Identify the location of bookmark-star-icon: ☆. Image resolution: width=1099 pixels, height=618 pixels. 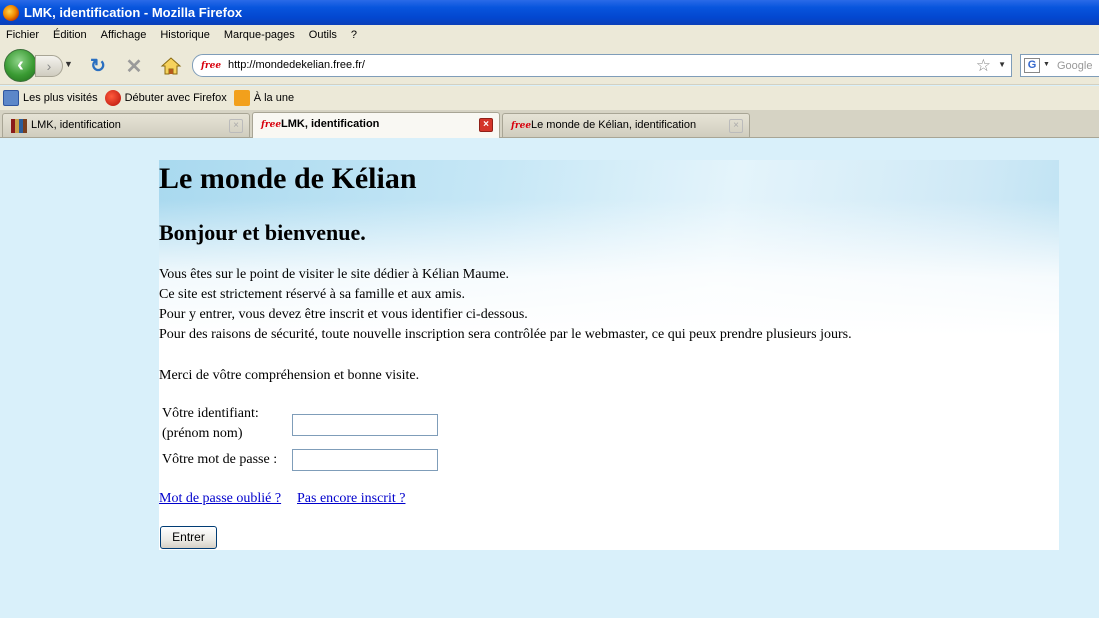
(983, 65).